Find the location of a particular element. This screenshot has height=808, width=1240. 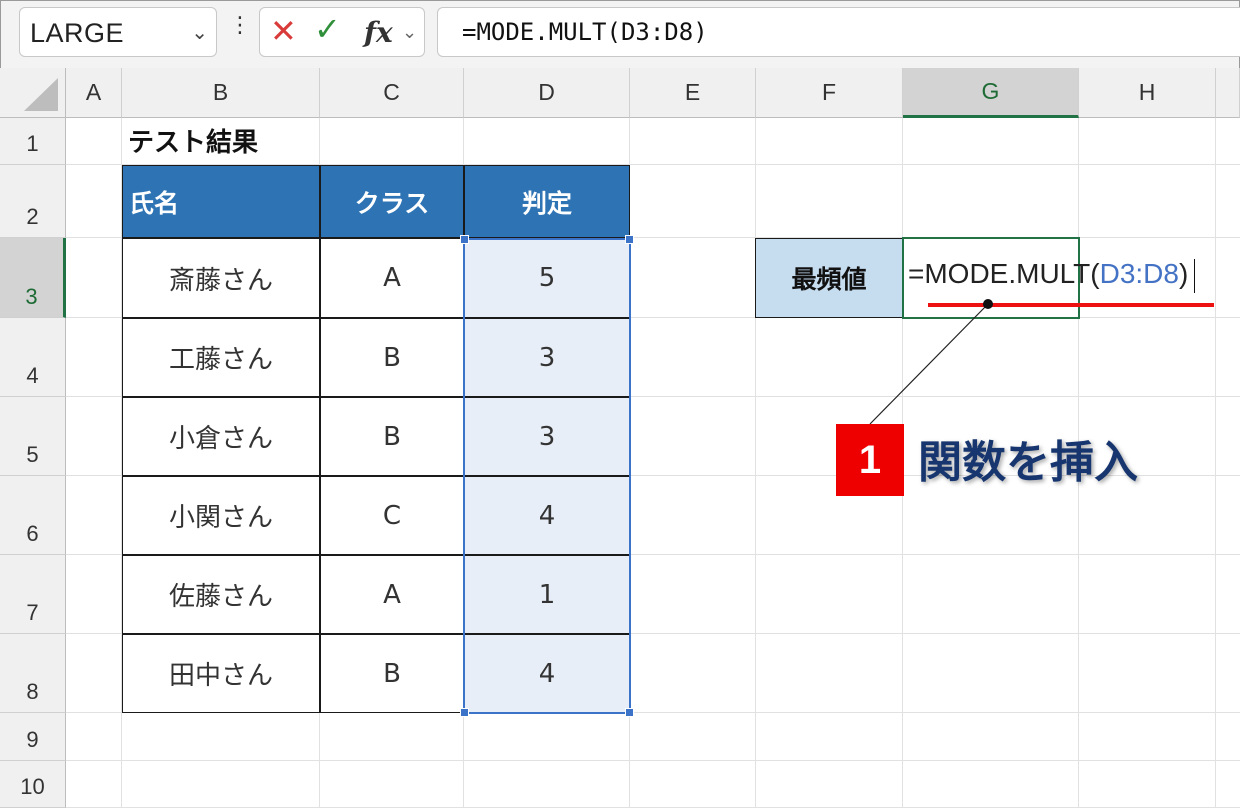

callout-text: 関数を挿入 is located at coordinates (1028, 462).